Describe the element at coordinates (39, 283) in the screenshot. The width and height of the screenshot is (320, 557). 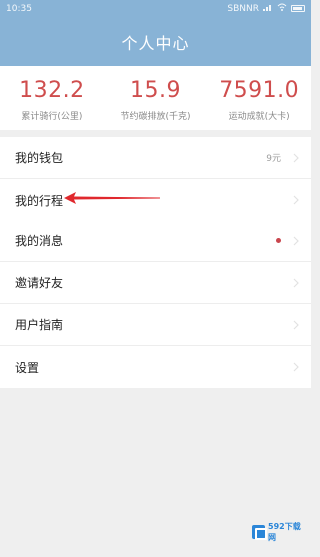
I see `menu-item-label: 邀请好友` at that location.